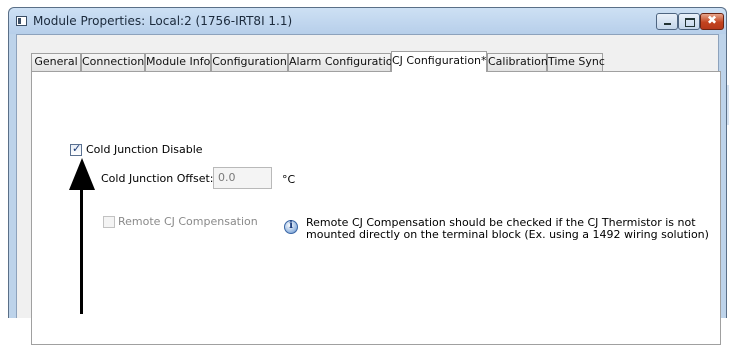 The height and width of the screenshot is (345, 729). What do you see at coordinates (242, 178) in the screenshot?
I see `cold-junction-offset-input: 0.0` at bounding box center [242, 178].